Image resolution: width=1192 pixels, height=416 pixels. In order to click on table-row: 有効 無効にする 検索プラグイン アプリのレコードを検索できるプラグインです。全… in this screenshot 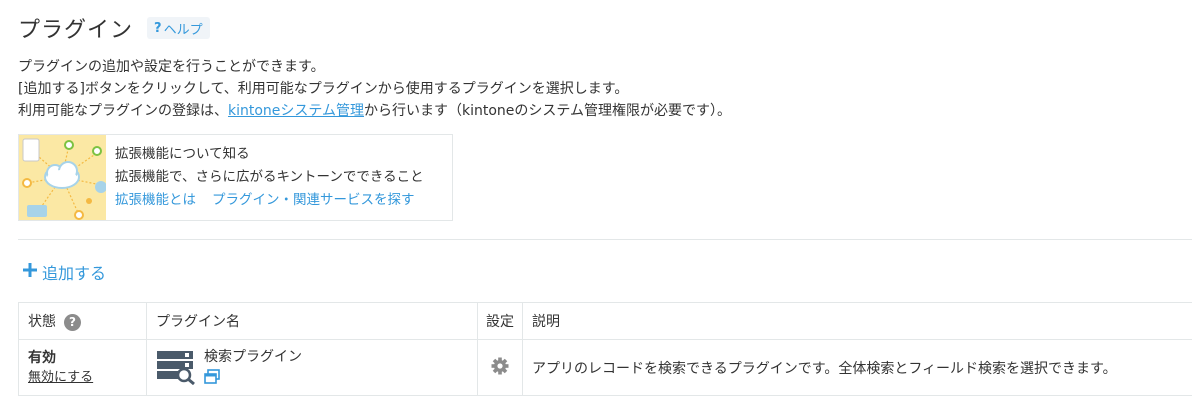, I will do `click(605, 367)`.